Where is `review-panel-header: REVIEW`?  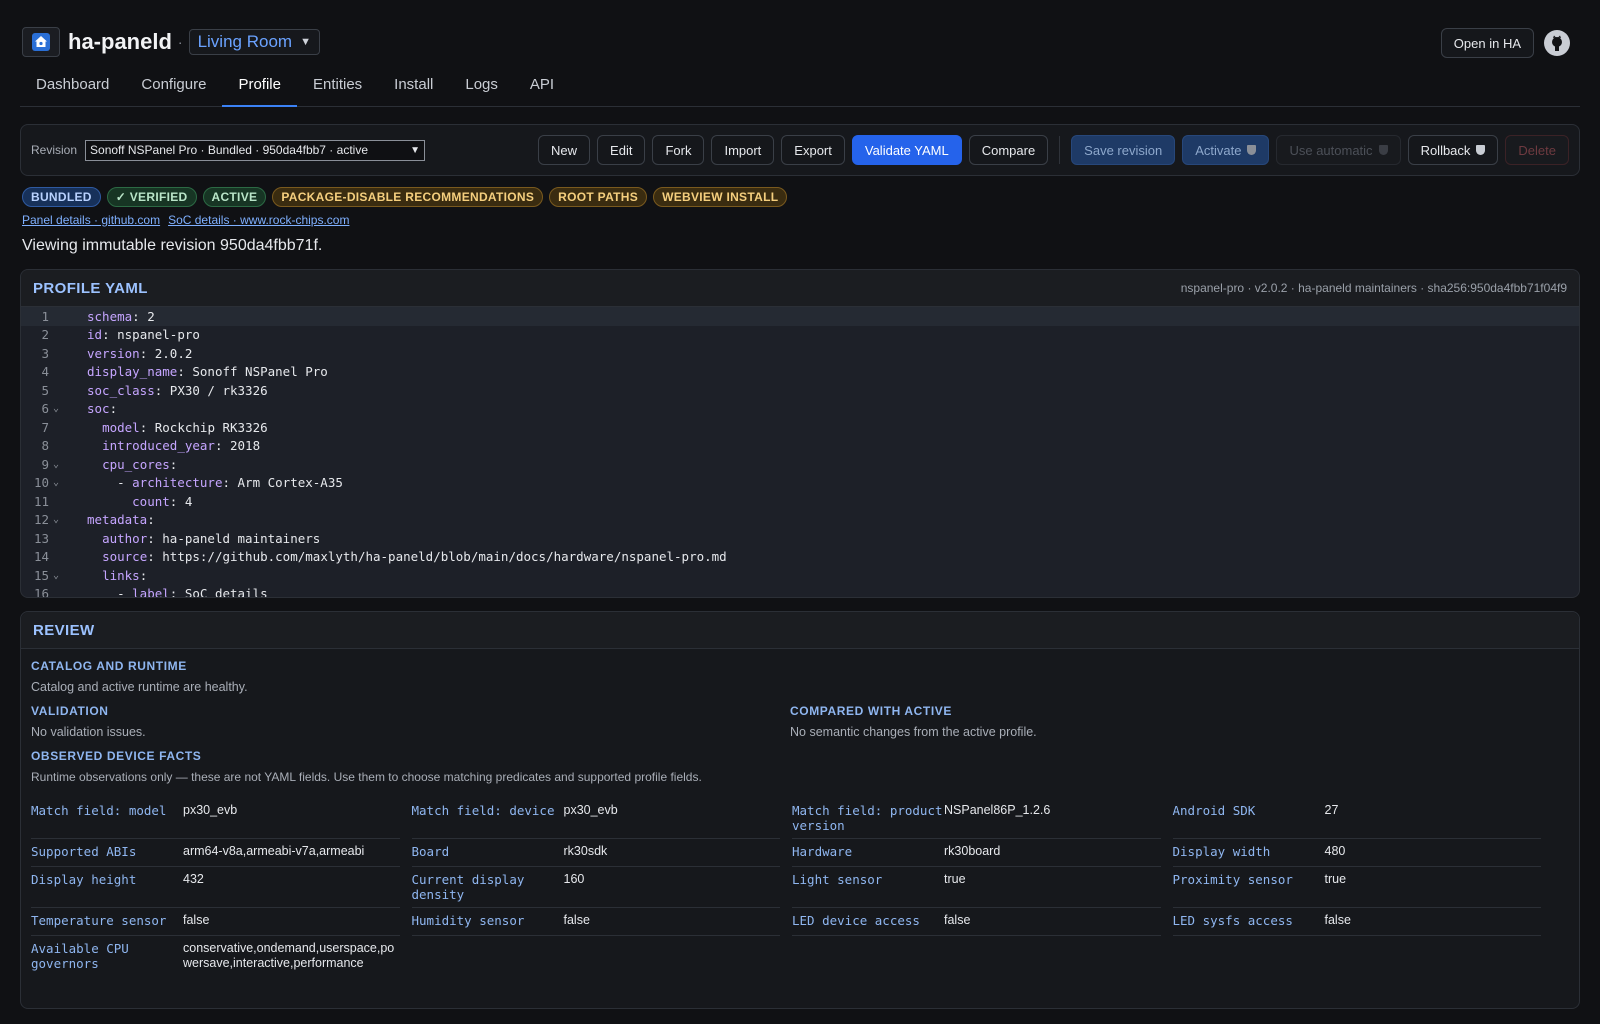 review-panel-header: REVIEW is located at coordinates (800, 630).